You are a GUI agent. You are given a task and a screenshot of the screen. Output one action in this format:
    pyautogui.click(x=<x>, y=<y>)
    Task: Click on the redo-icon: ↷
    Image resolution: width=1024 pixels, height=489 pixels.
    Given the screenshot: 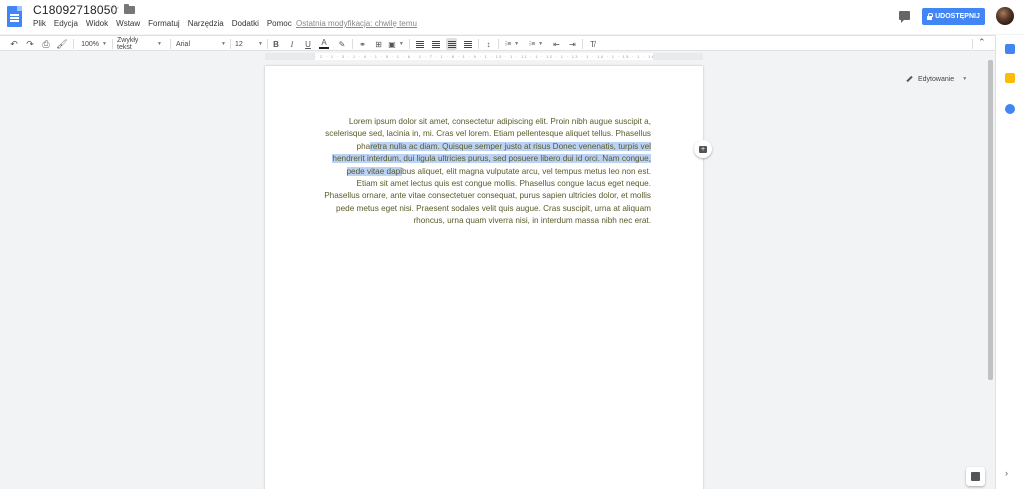 What is the action you would take?
    pyautogui.click(x=30, y=44)
    